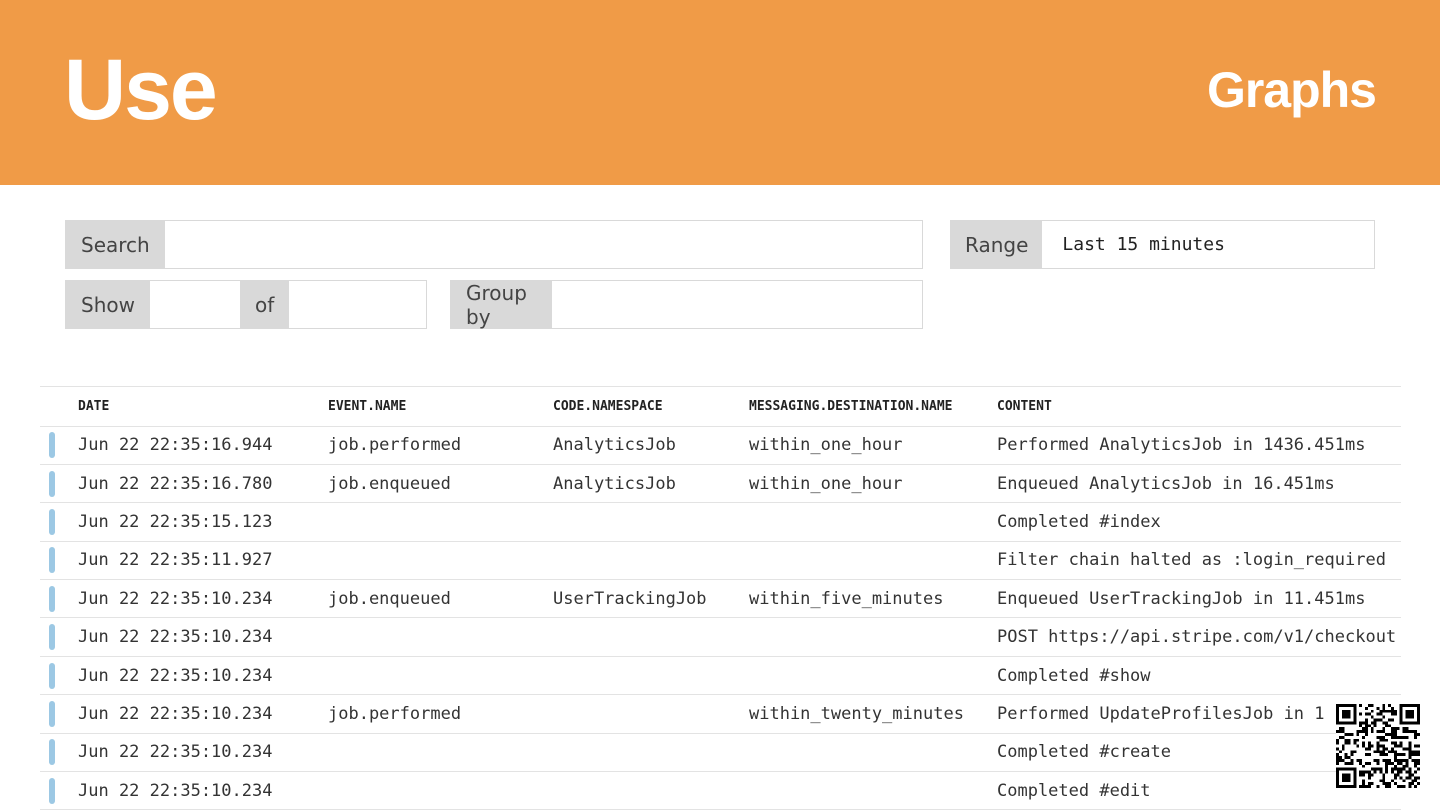 The height and width of the screenshot is (810, 1440). I want to click on page-title: Use, so click(141, 90).